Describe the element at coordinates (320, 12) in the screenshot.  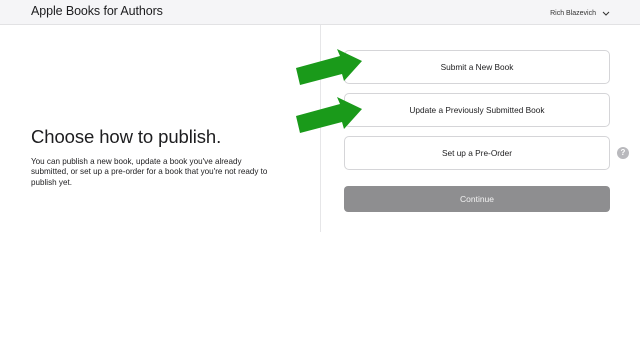
I see `top-bar: Apple Books for Authors Rich Blazevich` at that location.